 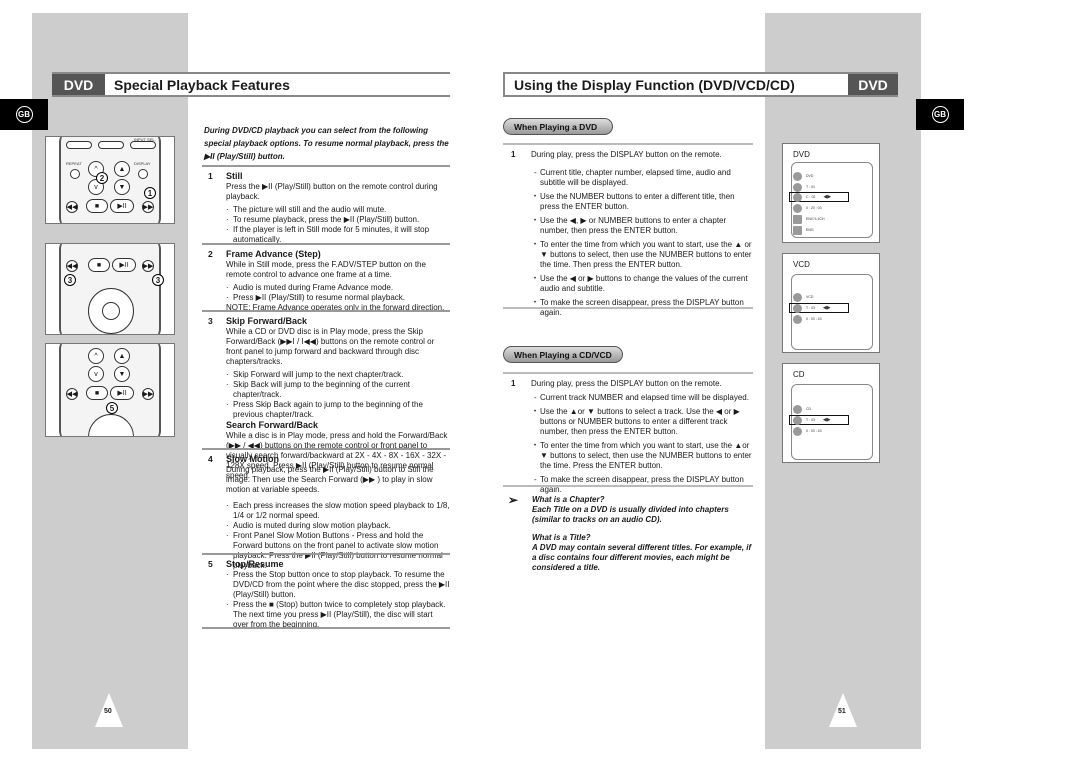 What do you see at coordinates (202, 84) in the screenshot?
I see `page-title: Special Playback Features` at bounding box center [202, 84].